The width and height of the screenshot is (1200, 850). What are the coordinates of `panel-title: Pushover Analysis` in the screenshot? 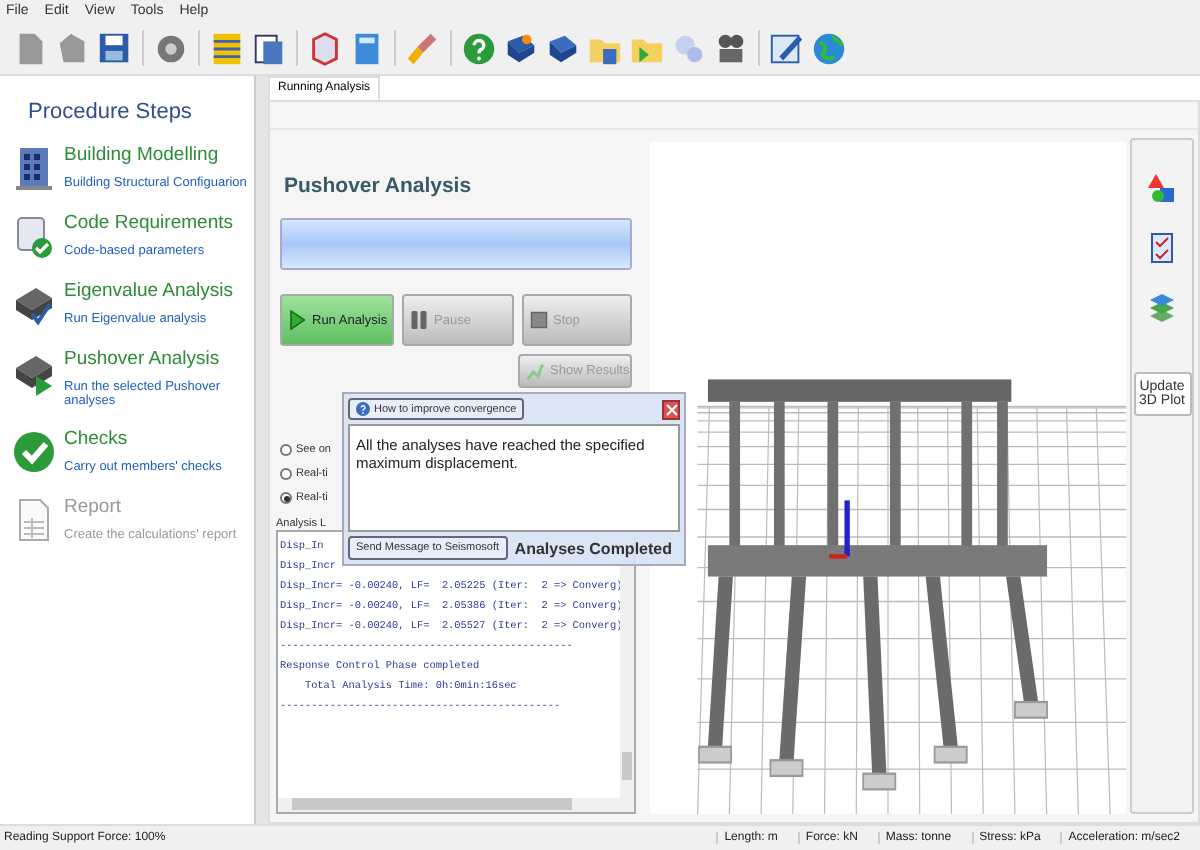 It's located at (379, 186).